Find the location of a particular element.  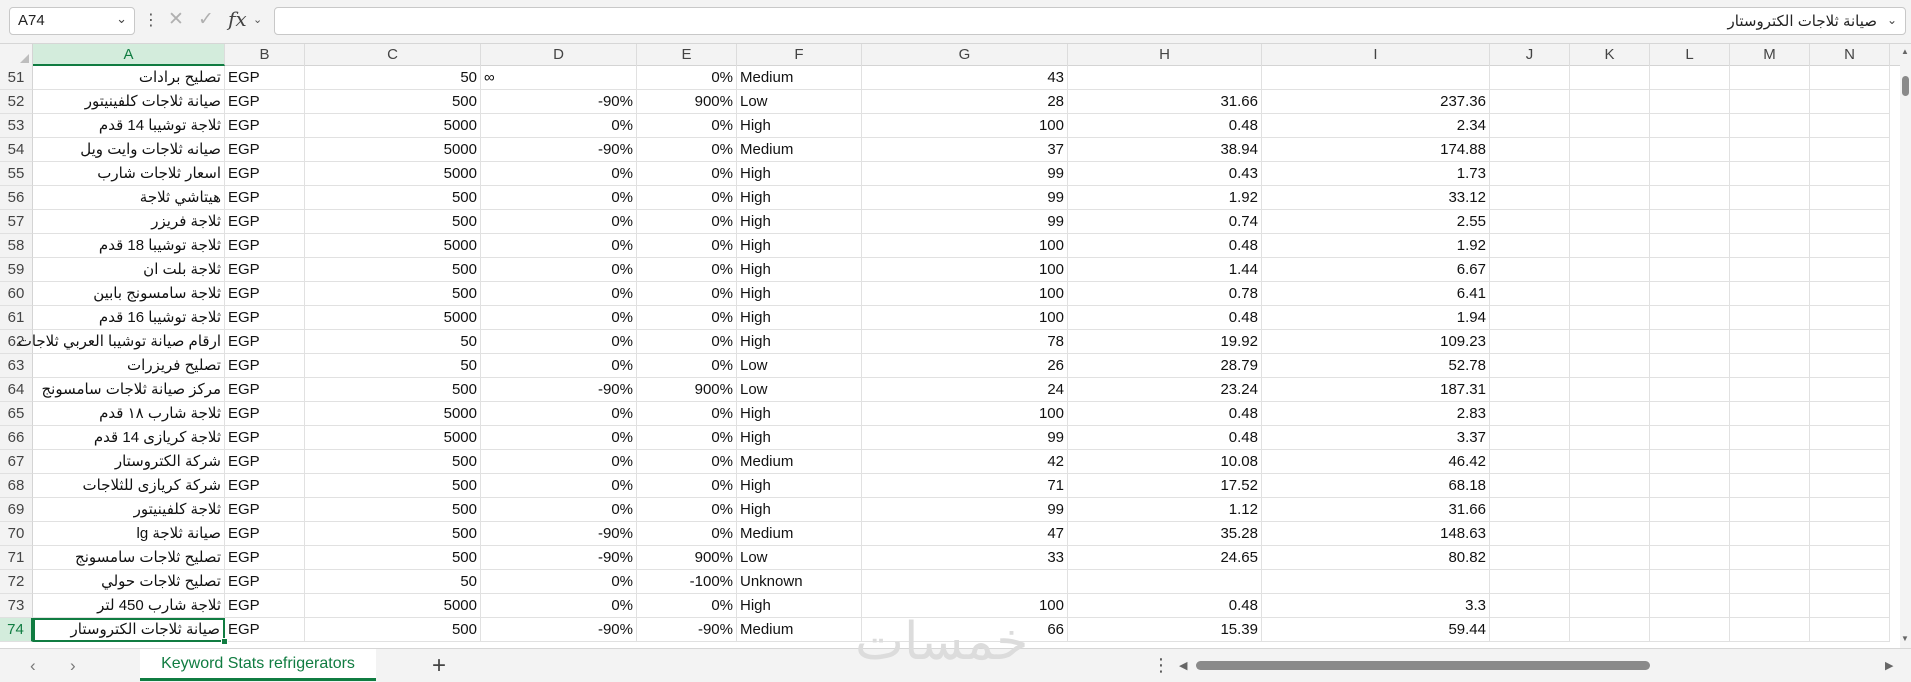

cell-i: 148.63 is located at coordinates (1376, 534).